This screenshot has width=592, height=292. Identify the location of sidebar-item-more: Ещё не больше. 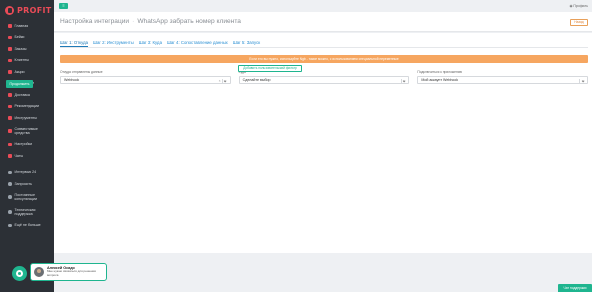
(27, 226).